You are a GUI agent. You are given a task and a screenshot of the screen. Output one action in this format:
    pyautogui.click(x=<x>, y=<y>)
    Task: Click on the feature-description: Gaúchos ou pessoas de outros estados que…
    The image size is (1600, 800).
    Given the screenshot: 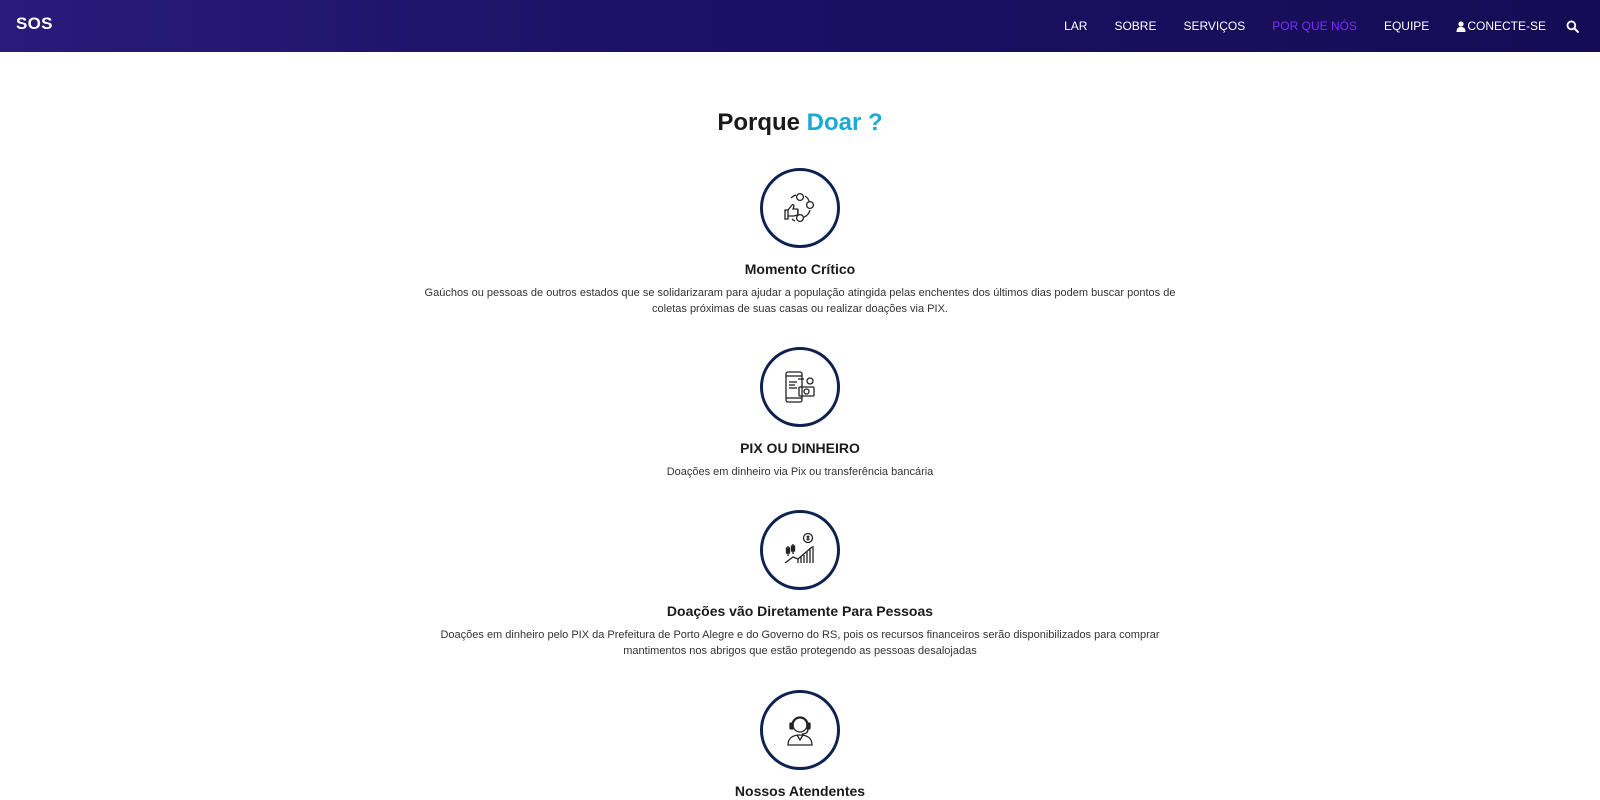 What is the action you would take?
    pyautogui.click(x=800, y=301)
    